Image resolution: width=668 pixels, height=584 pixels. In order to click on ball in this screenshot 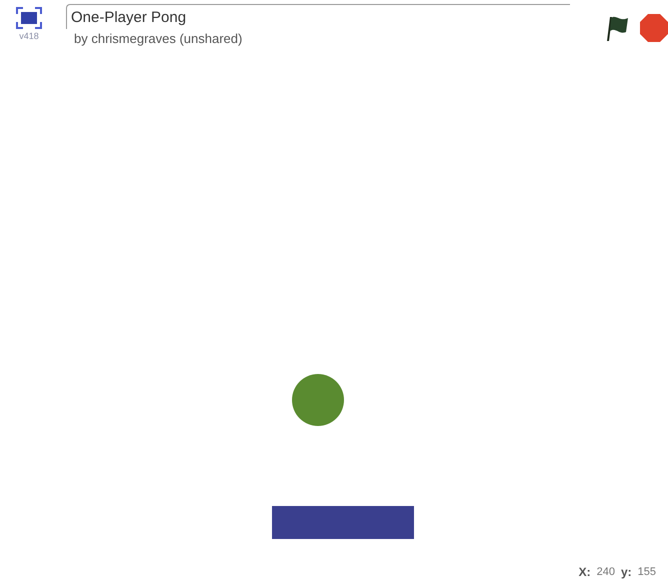, I will do `click(318, 400)`.